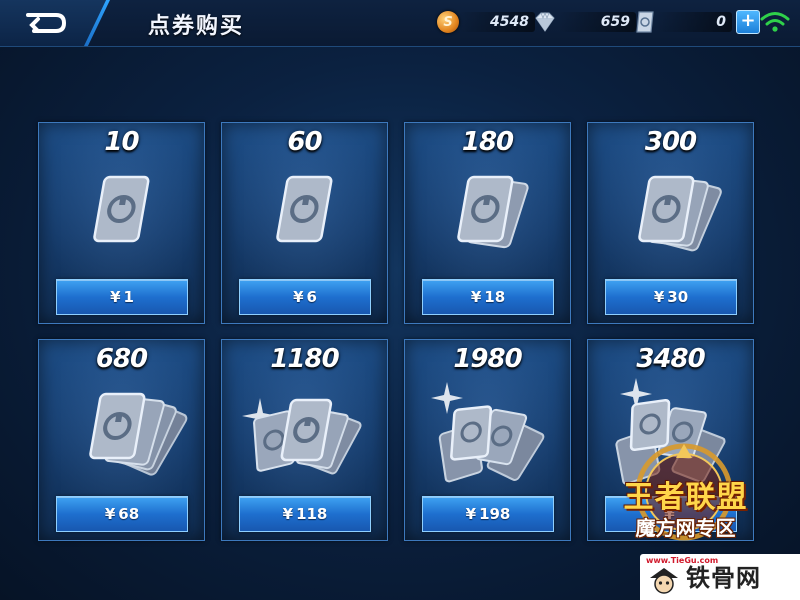  Describe the element at coordinates (495, 297) in the screenshot. I see `price-value: 18` at that location.